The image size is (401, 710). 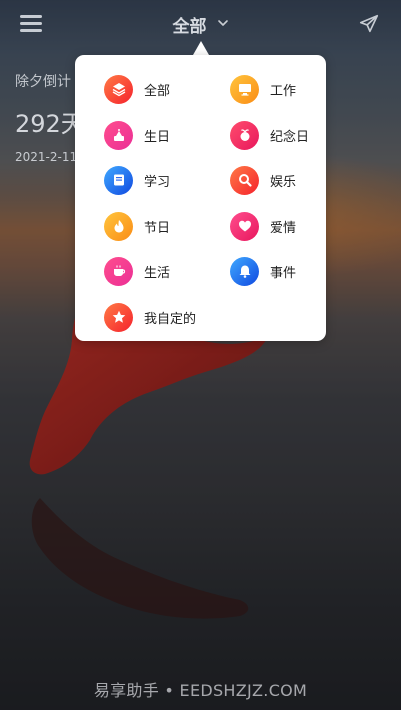 I want to click on event-date: 2021-2-11, so click(x=46, y=157).